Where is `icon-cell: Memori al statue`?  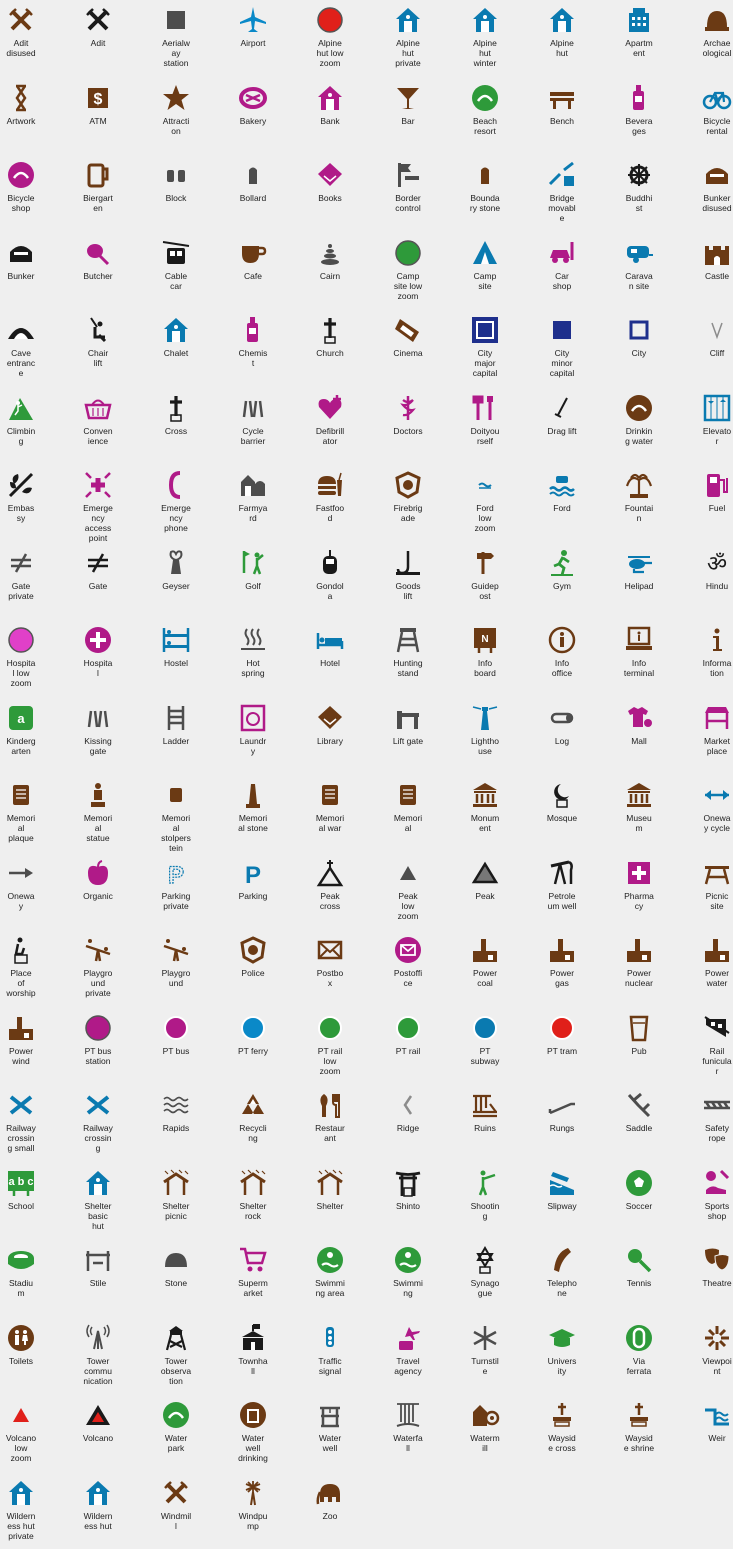
icon-cell: Memori al statue is located at coordinates (98, 814).